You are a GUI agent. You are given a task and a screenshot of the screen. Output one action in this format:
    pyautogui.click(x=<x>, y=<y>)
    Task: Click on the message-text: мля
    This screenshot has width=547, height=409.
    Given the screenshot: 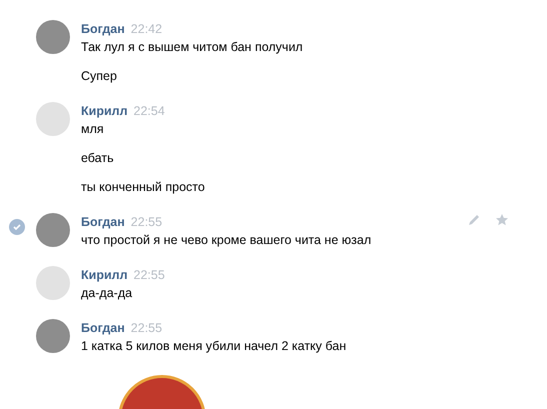 What is the action you would take?
    pyautogui.click(x=93, y=129)
    